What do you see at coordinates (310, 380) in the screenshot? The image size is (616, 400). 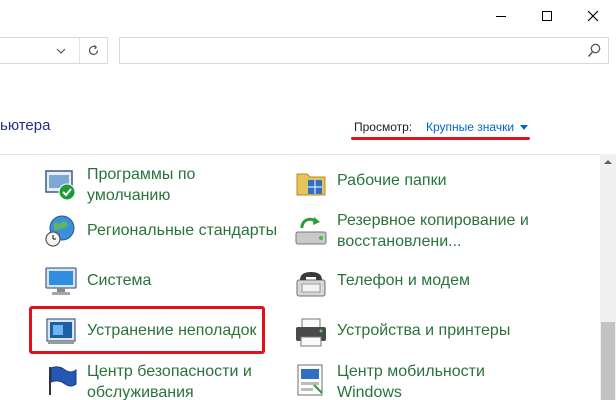 I see `mobility-center-icon` at bounding box center [310, 380].